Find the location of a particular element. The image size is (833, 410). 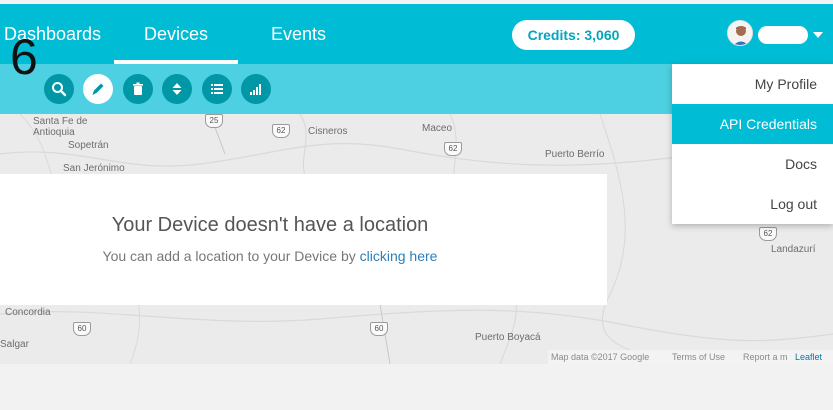

menu-item-log-out: Log out is located at coordinates (752, 204).